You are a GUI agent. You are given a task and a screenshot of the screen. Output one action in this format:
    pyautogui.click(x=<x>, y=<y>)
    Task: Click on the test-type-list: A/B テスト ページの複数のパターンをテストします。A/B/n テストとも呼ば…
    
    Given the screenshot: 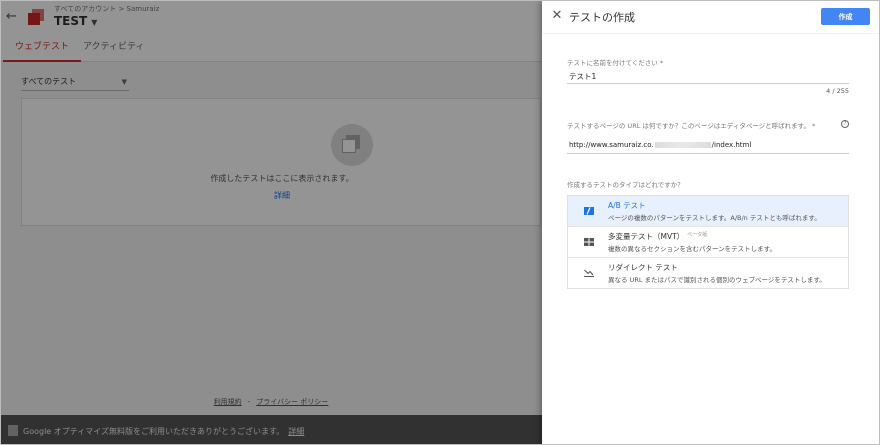 What is the action you would take?
    pyautogui.click(x=708, y=242)
    